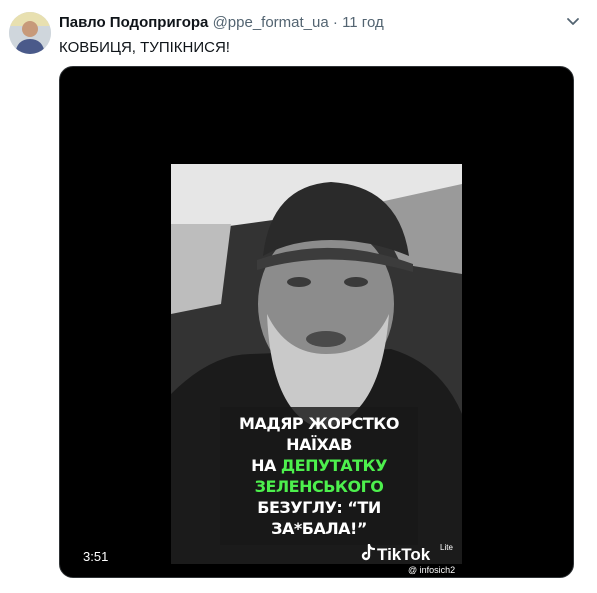 The height and width of the screenshot is (593, 597). What do you see at coordinates (363, 22) in the screenshot?
I see `tweet-timestamp: 11 год` at bounding box center [363, 22].